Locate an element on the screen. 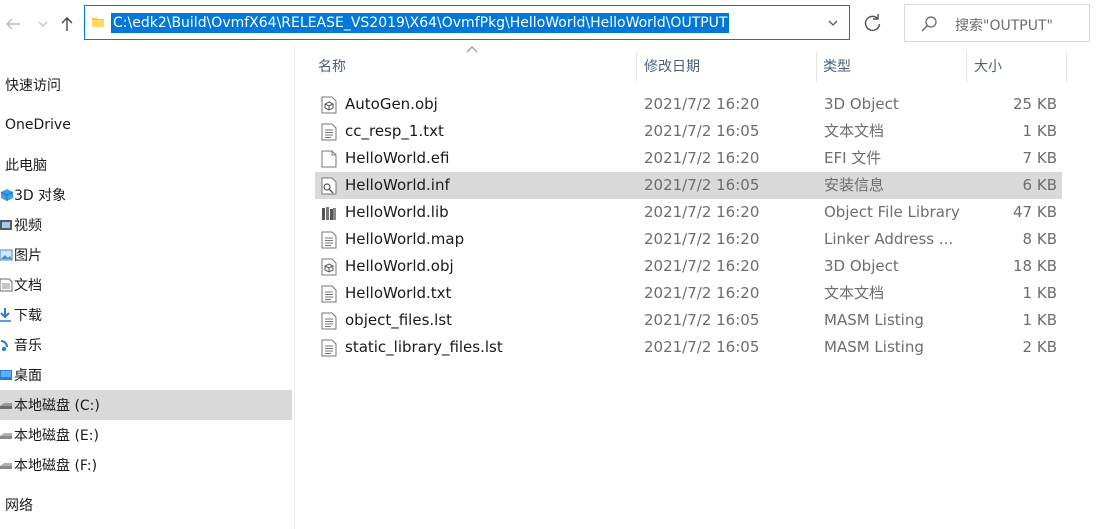 This screenshot has width=1108, height=529. column-header-type: 类型 is located at coordinates (891, 67).